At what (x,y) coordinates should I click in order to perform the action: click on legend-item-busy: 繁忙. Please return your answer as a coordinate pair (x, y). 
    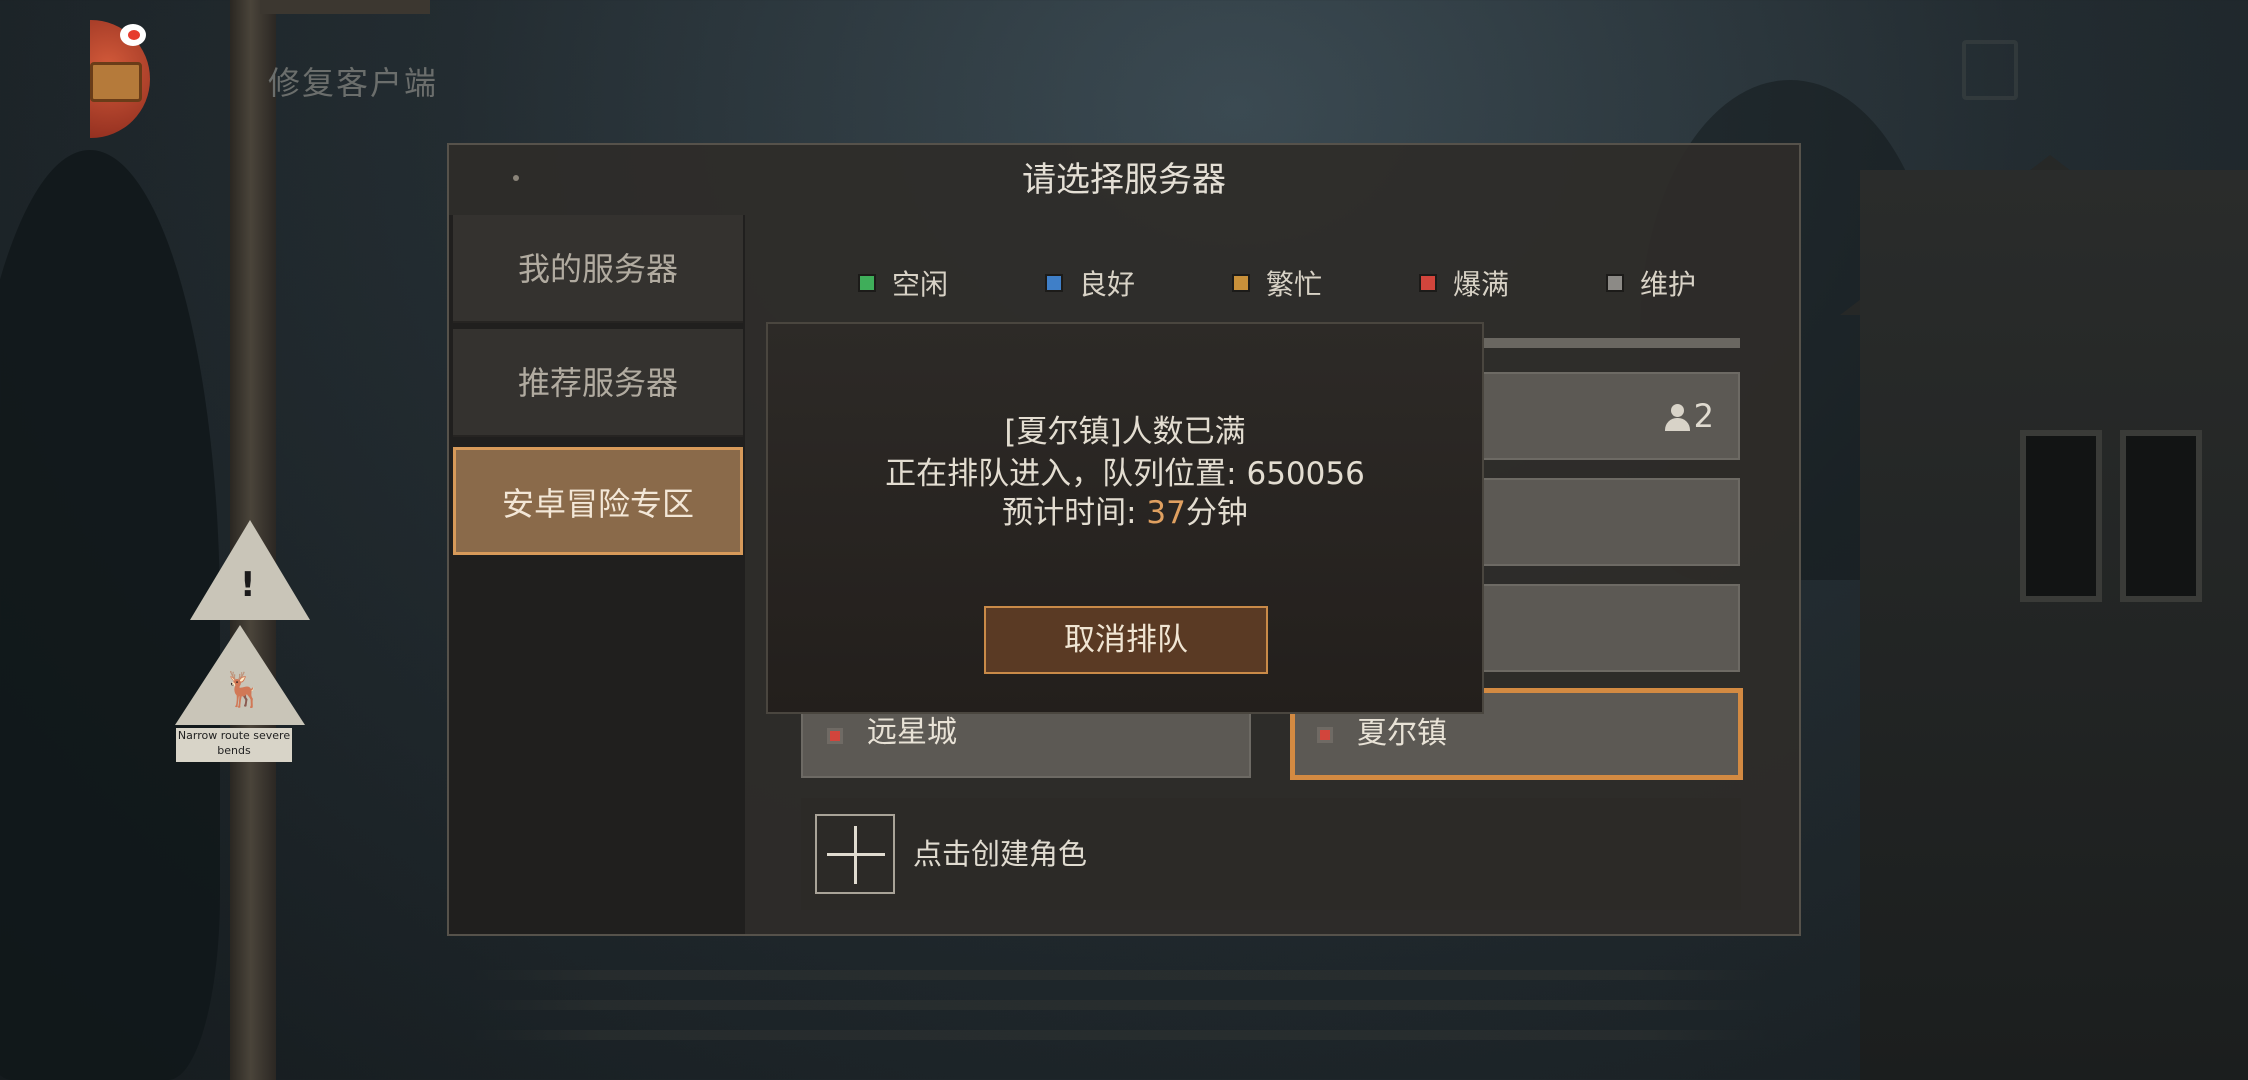
    Looking at the image, I should click on (1277, 283).